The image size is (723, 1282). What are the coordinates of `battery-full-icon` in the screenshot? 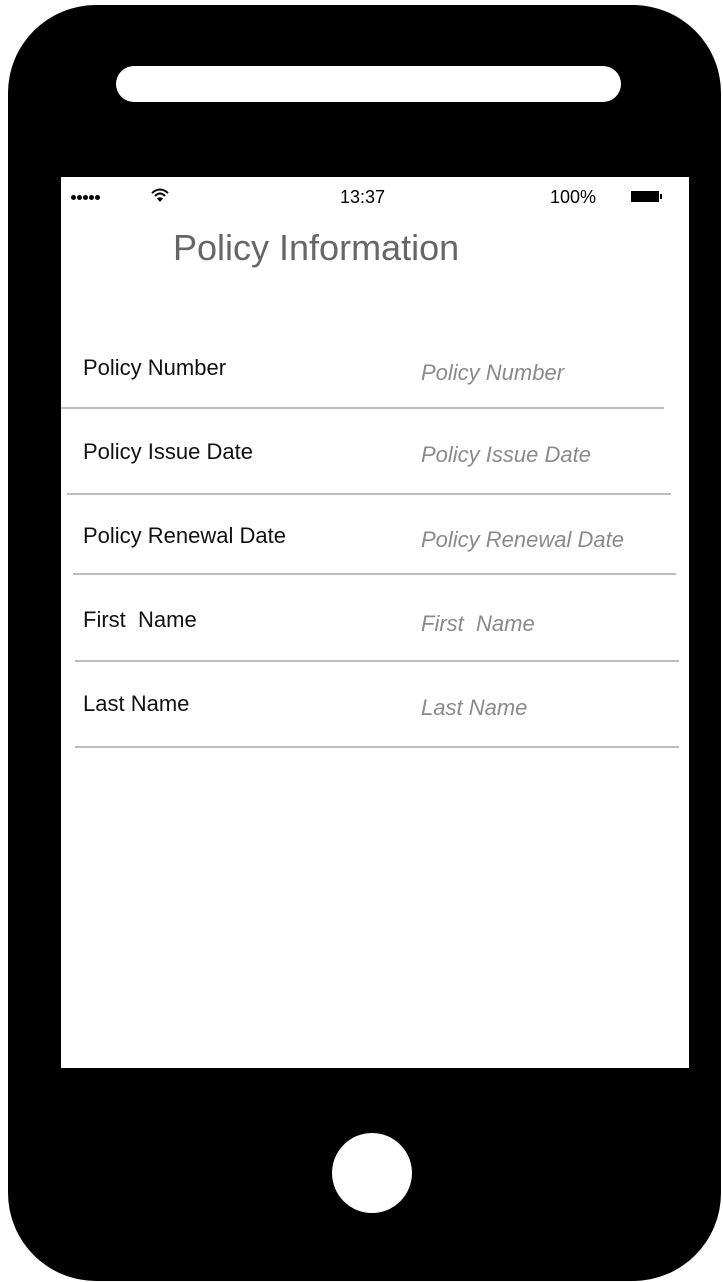 It's located at (645, 196).